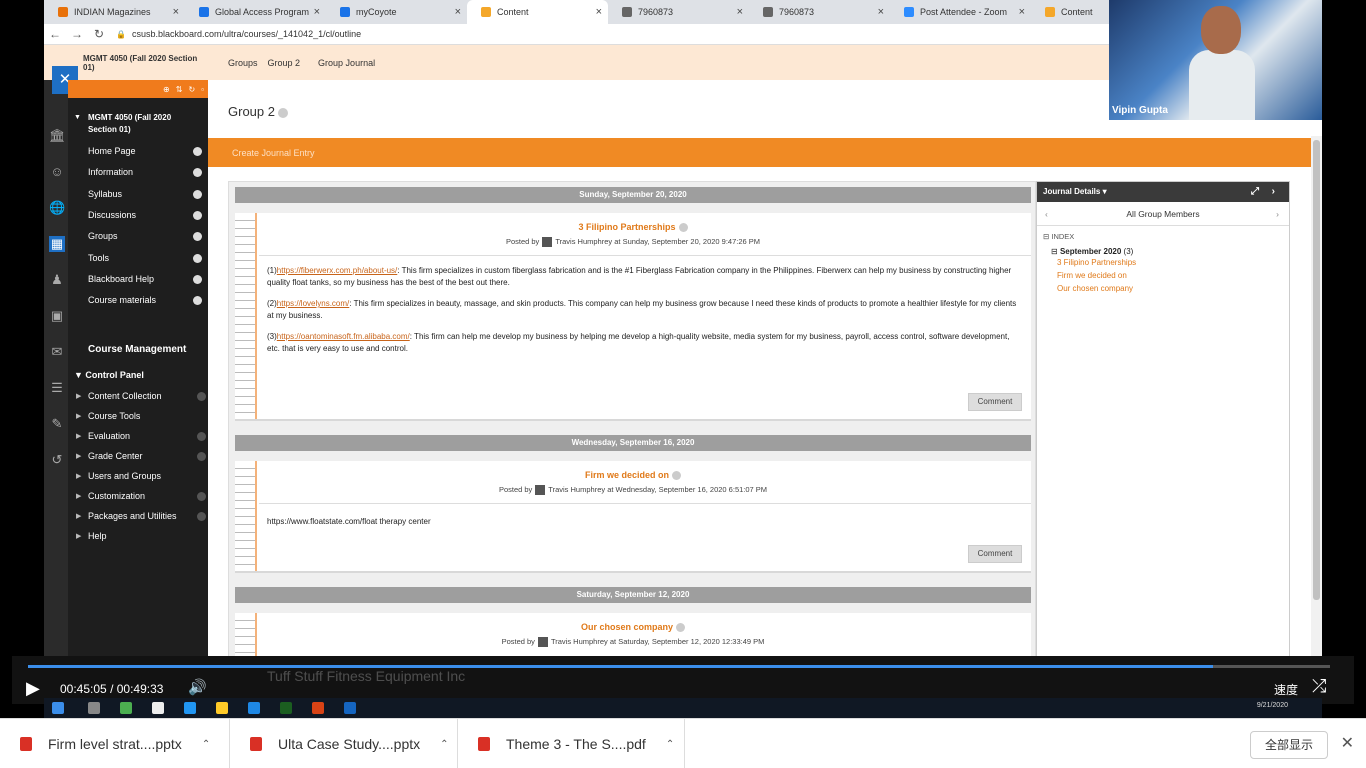 The width and height of the screenshot is (1366, 768). Describe the element at coordinates (126, 708) in the screenshot. I see `chrome-icon` at that location.